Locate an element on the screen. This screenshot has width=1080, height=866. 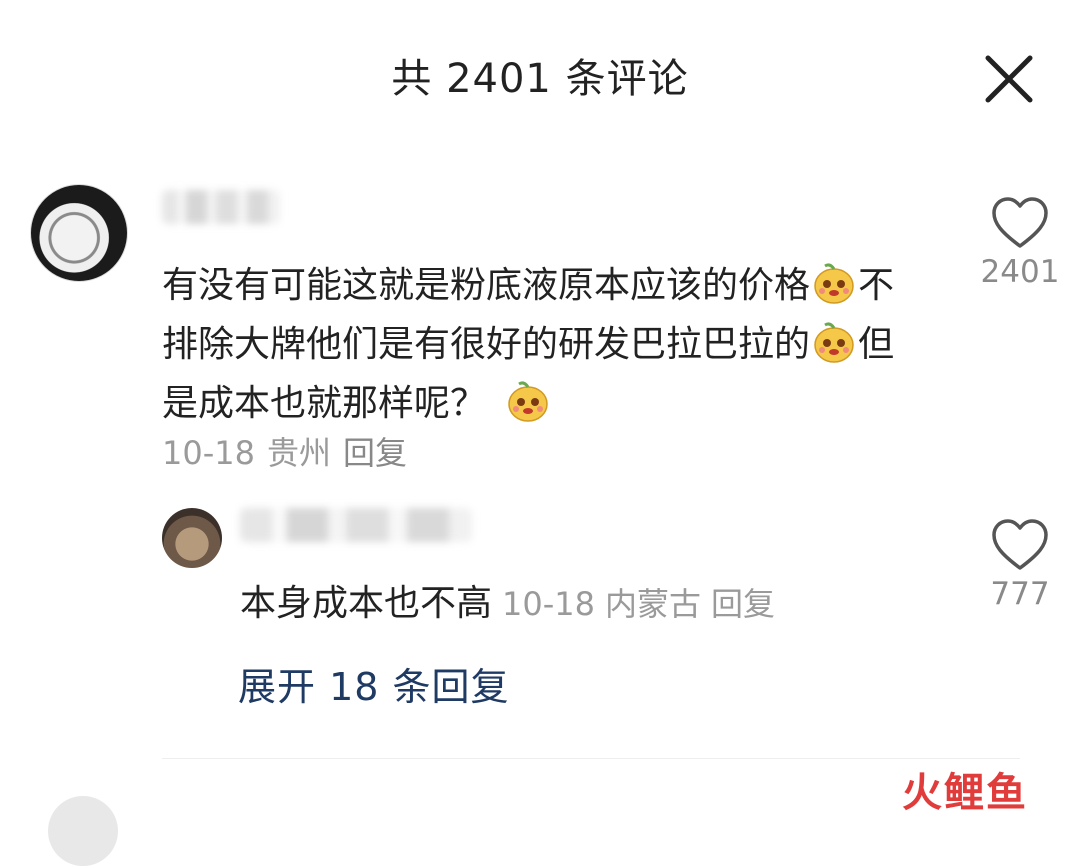
comment-meta: 10-18 贵州 回复 is located at coordinates (284, 451).